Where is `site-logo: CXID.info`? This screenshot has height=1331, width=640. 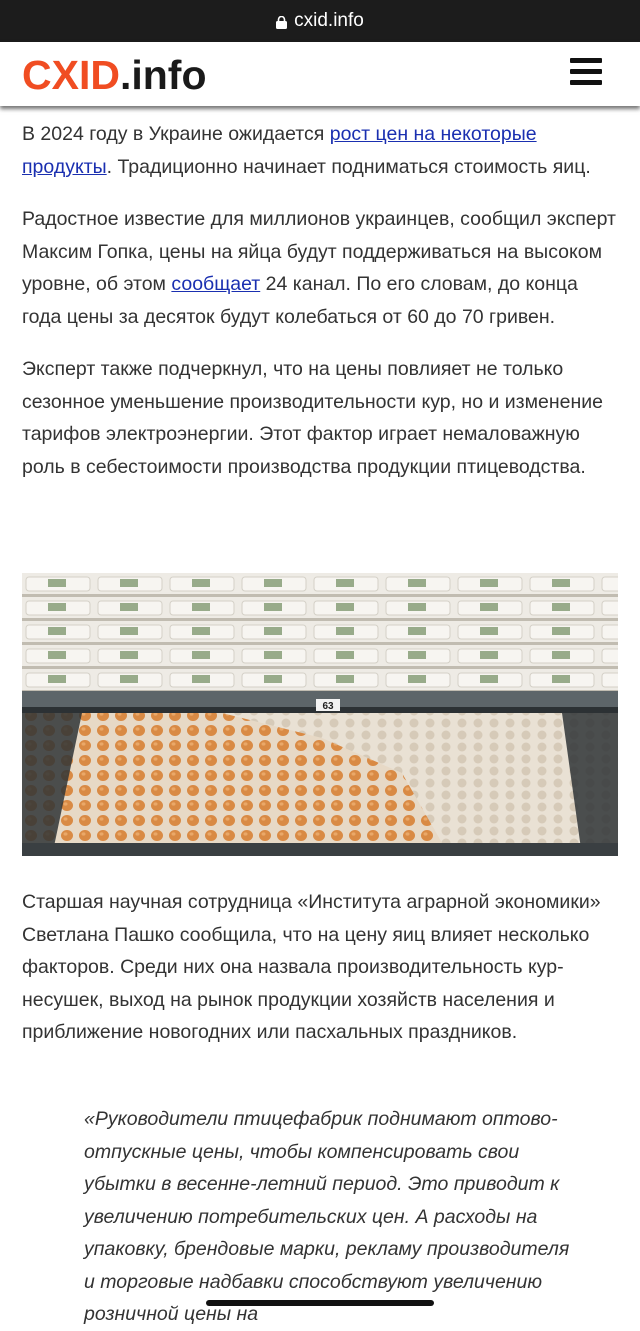
site-logo: CXID.info is located at coordinates (114, 75).